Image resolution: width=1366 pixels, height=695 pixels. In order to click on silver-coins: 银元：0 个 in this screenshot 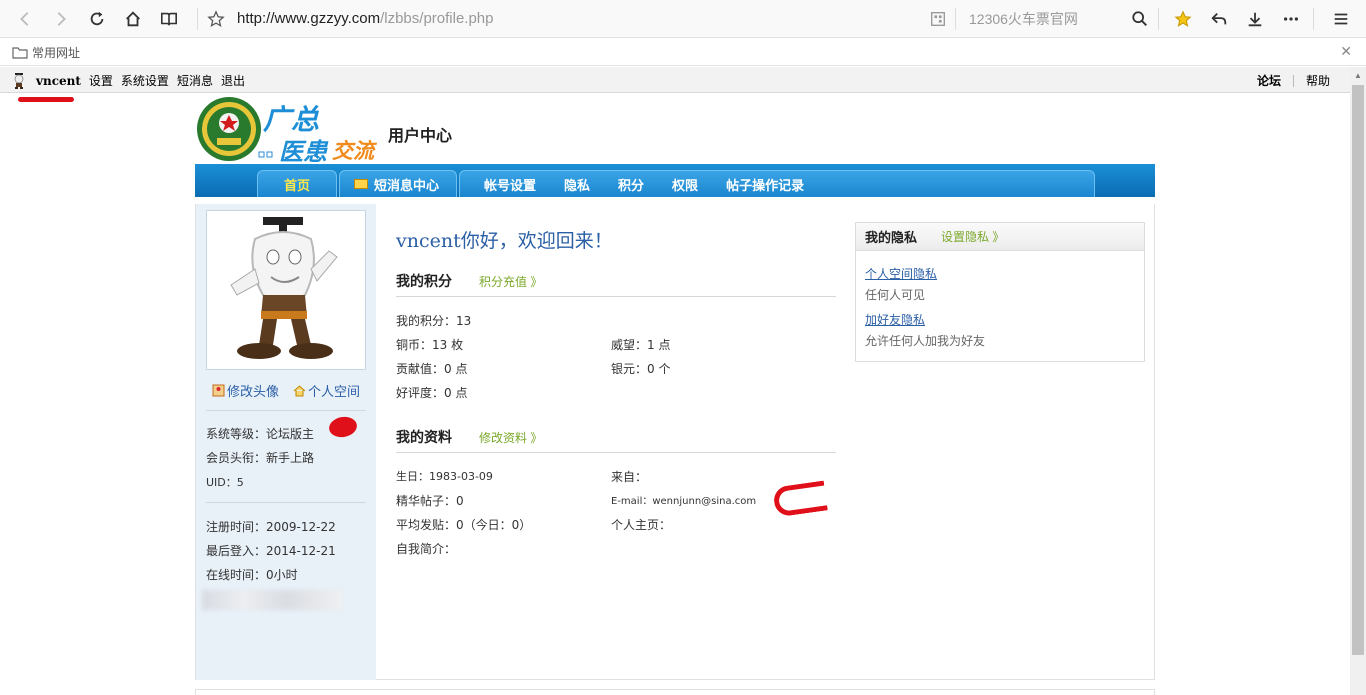, I will do `click(641, 369)`.